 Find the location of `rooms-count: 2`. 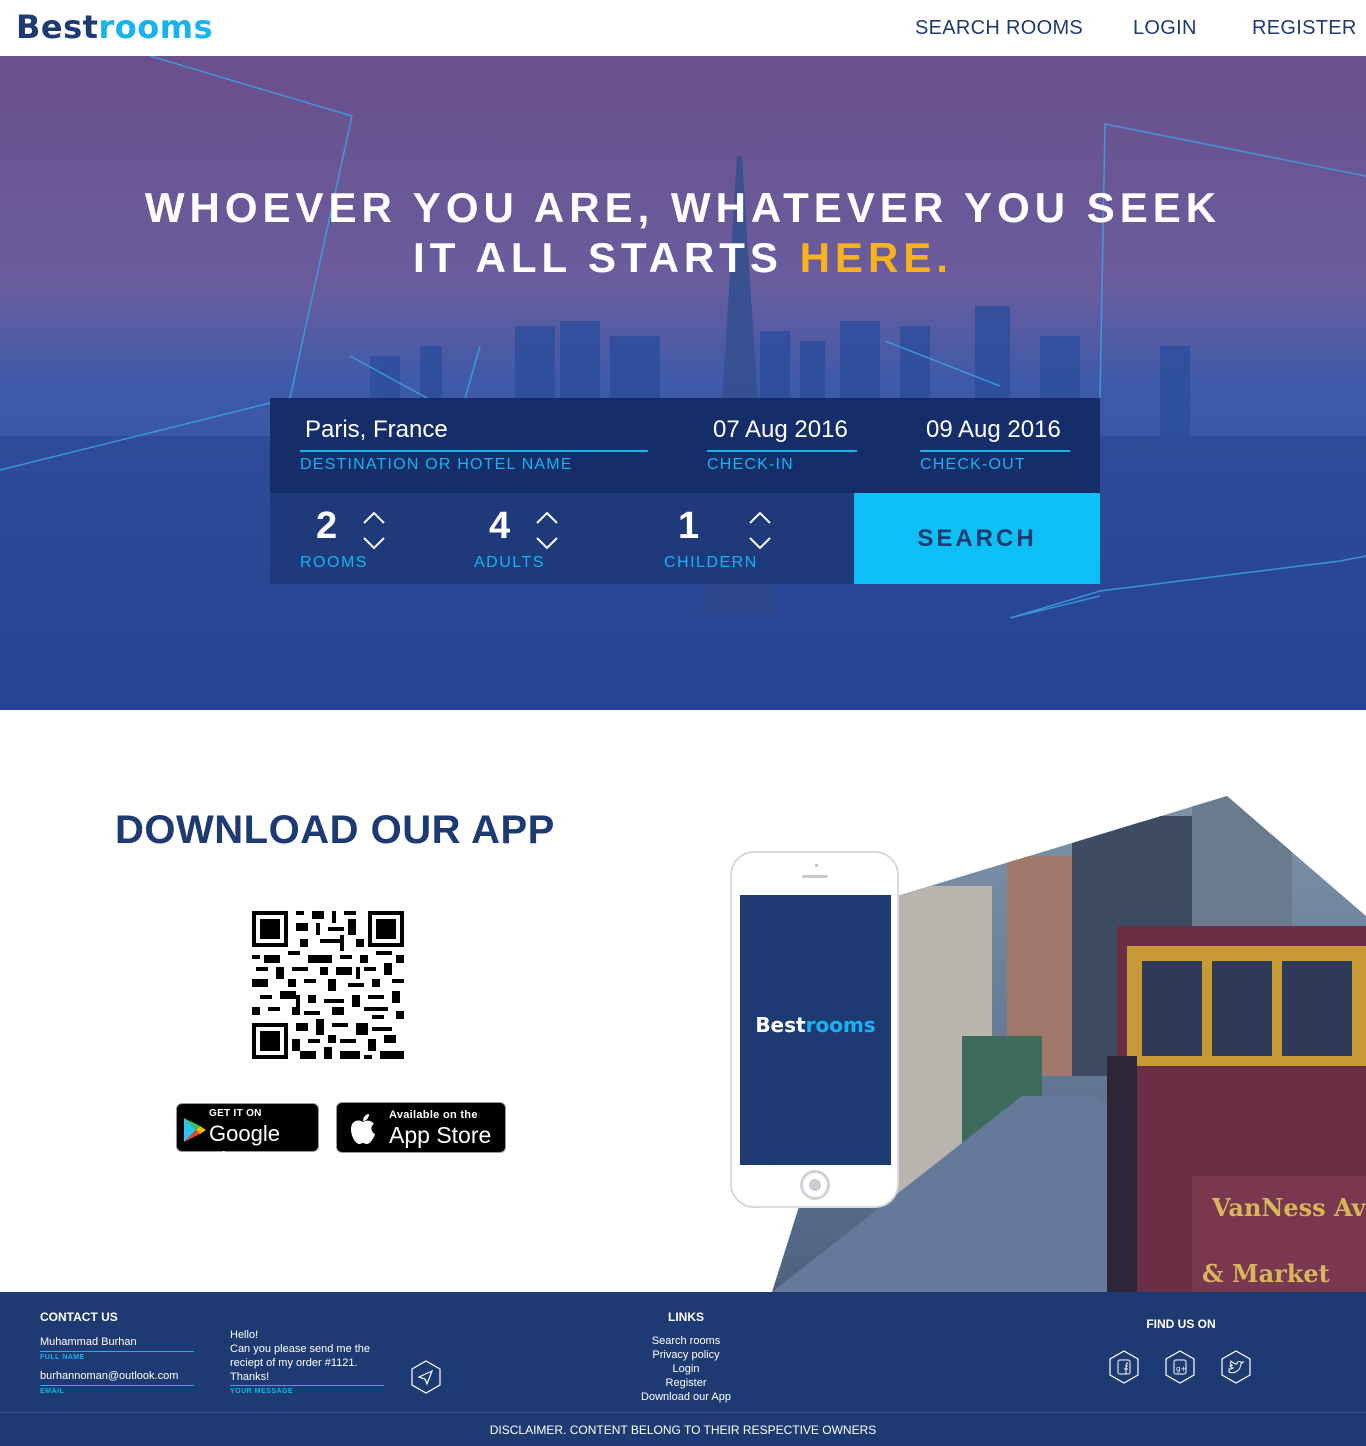

rooms-count: 2 is located at coordinates (327, 526).